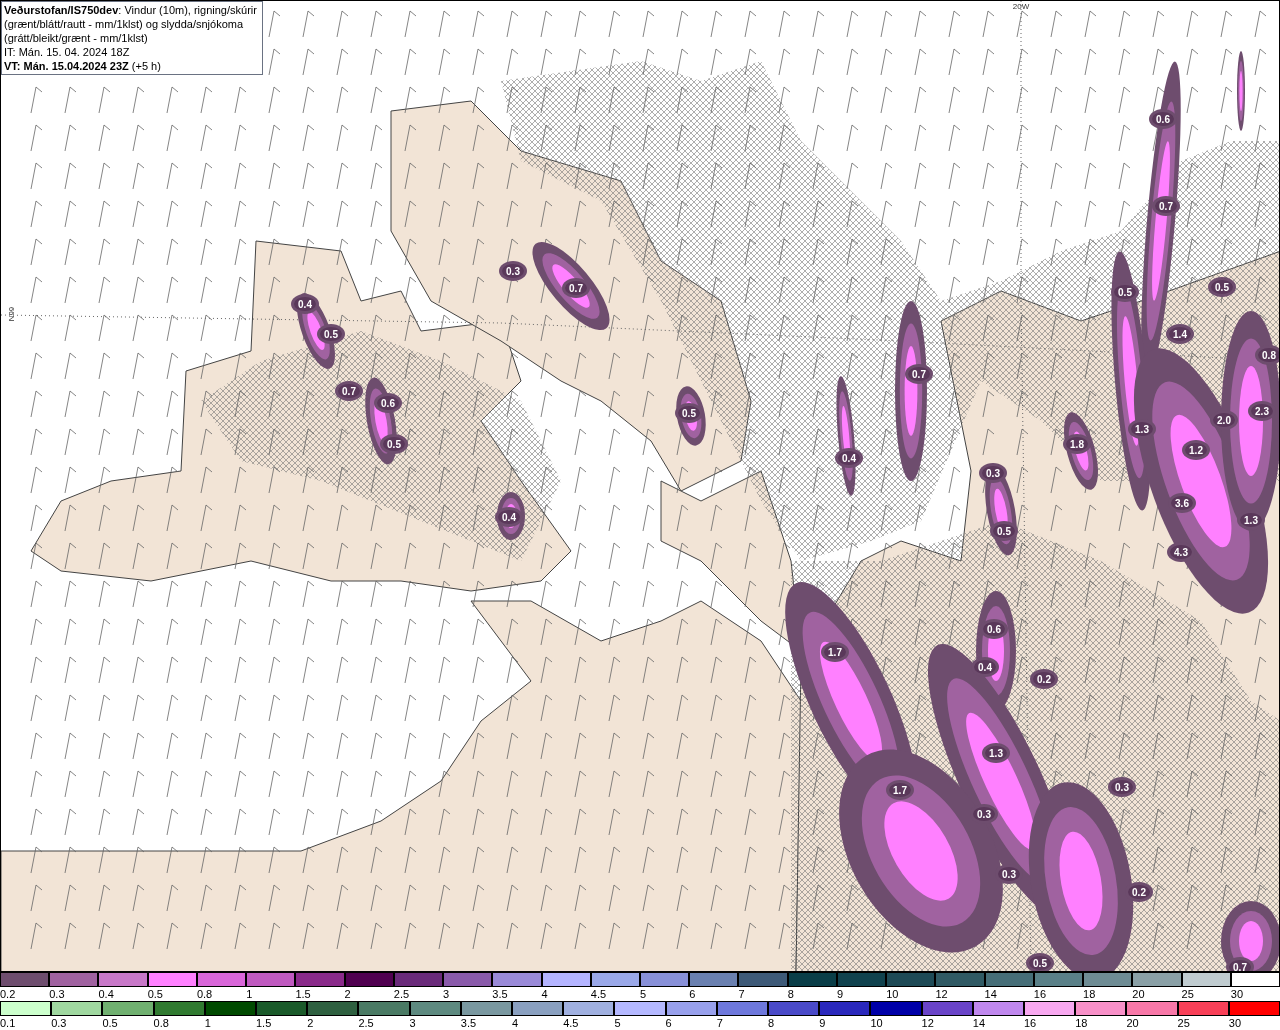 This screenshot has width=1280, height=1030. Describe the element at coordinates (83, 66) in the screenshot. I see `valid-time: VT: Mán. 15.04.2024 23Z (+5 h)` at that location.